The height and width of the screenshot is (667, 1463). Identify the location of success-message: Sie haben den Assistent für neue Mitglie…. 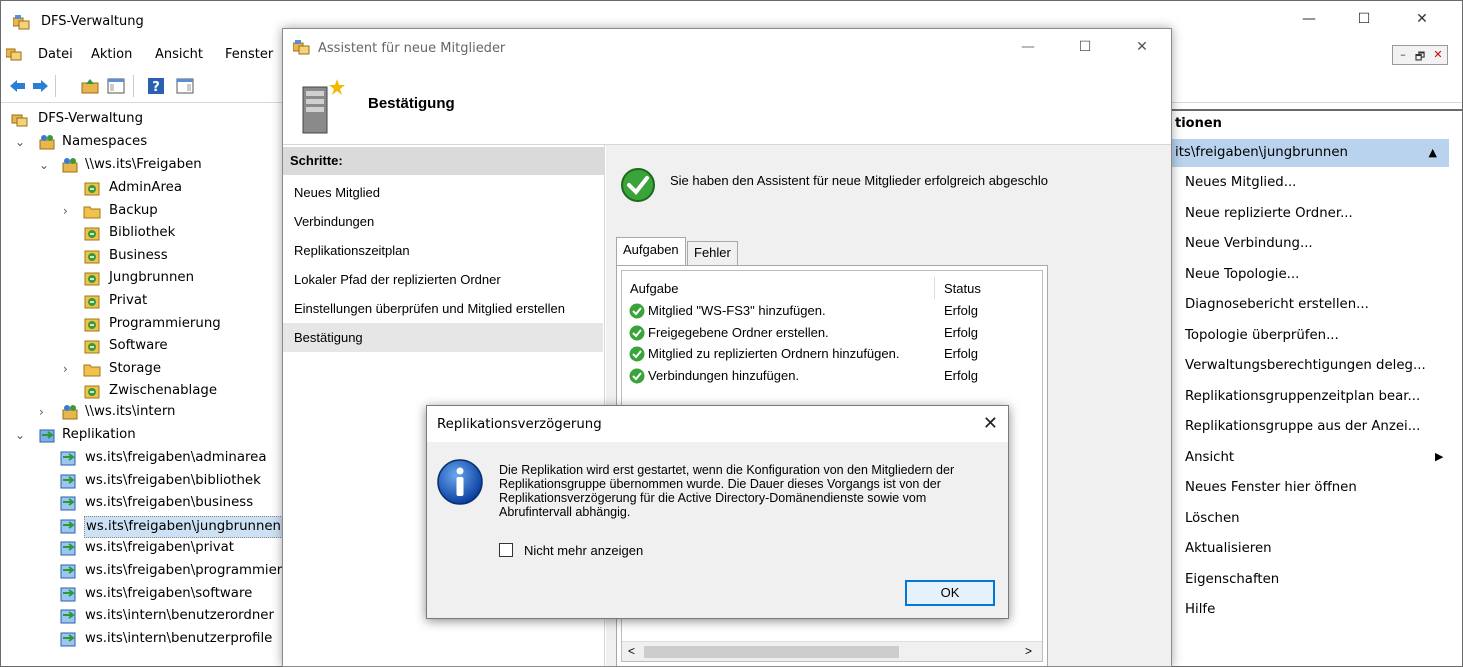
(859, 180).